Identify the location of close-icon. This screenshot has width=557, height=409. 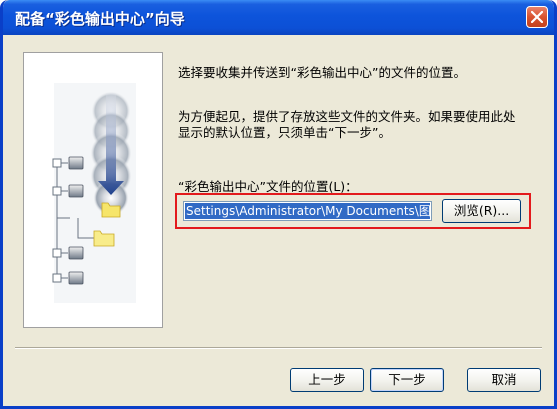
(537, 17).